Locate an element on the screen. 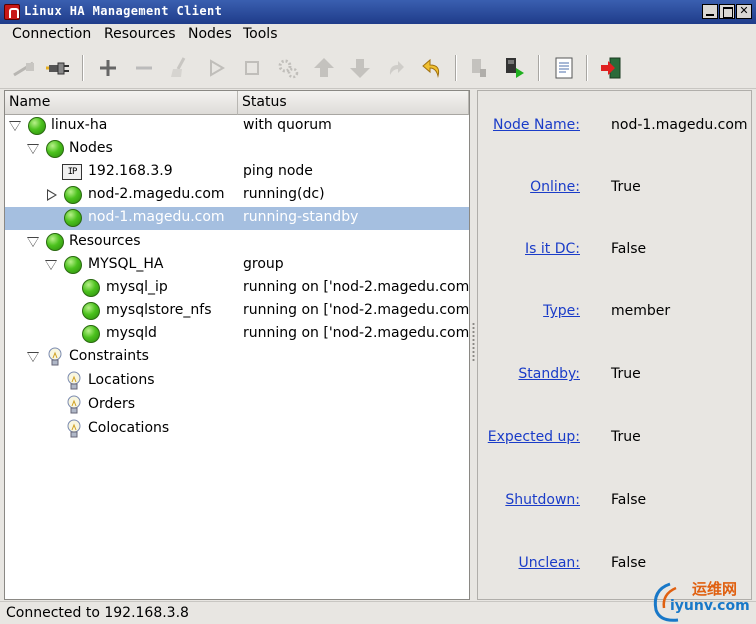 This screenshot has height=624, width=756. tree-row-status: running(dc) is located at coordinates (284, 194).